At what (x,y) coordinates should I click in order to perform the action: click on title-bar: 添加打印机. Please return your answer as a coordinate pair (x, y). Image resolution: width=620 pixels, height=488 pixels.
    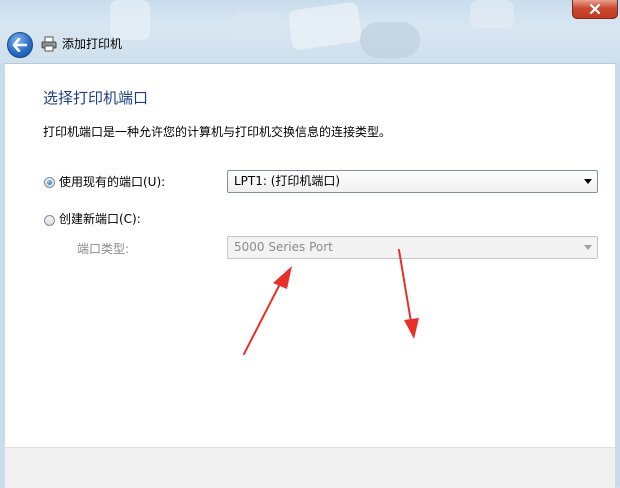
    Looking at the image, I should click on (310, 32).